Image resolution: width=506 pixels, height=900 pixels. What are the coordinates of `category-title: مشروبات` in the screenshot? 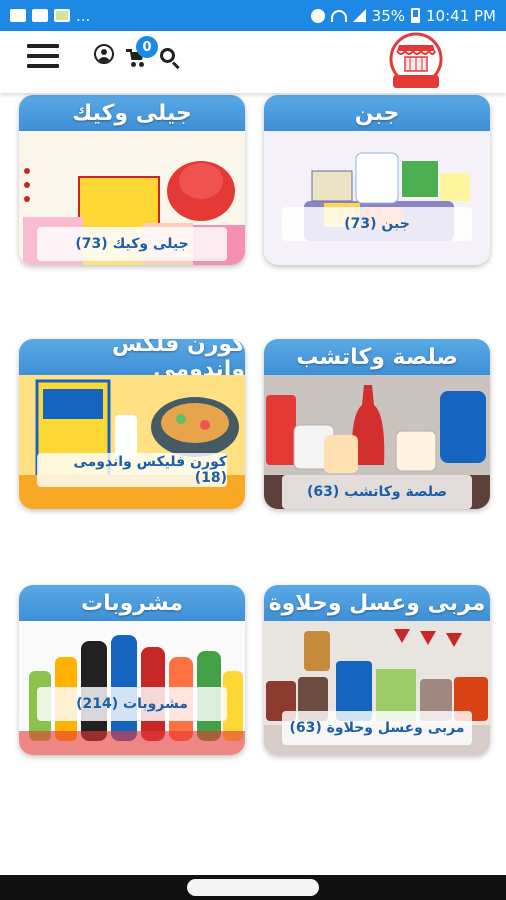 It's located at (132, 603).